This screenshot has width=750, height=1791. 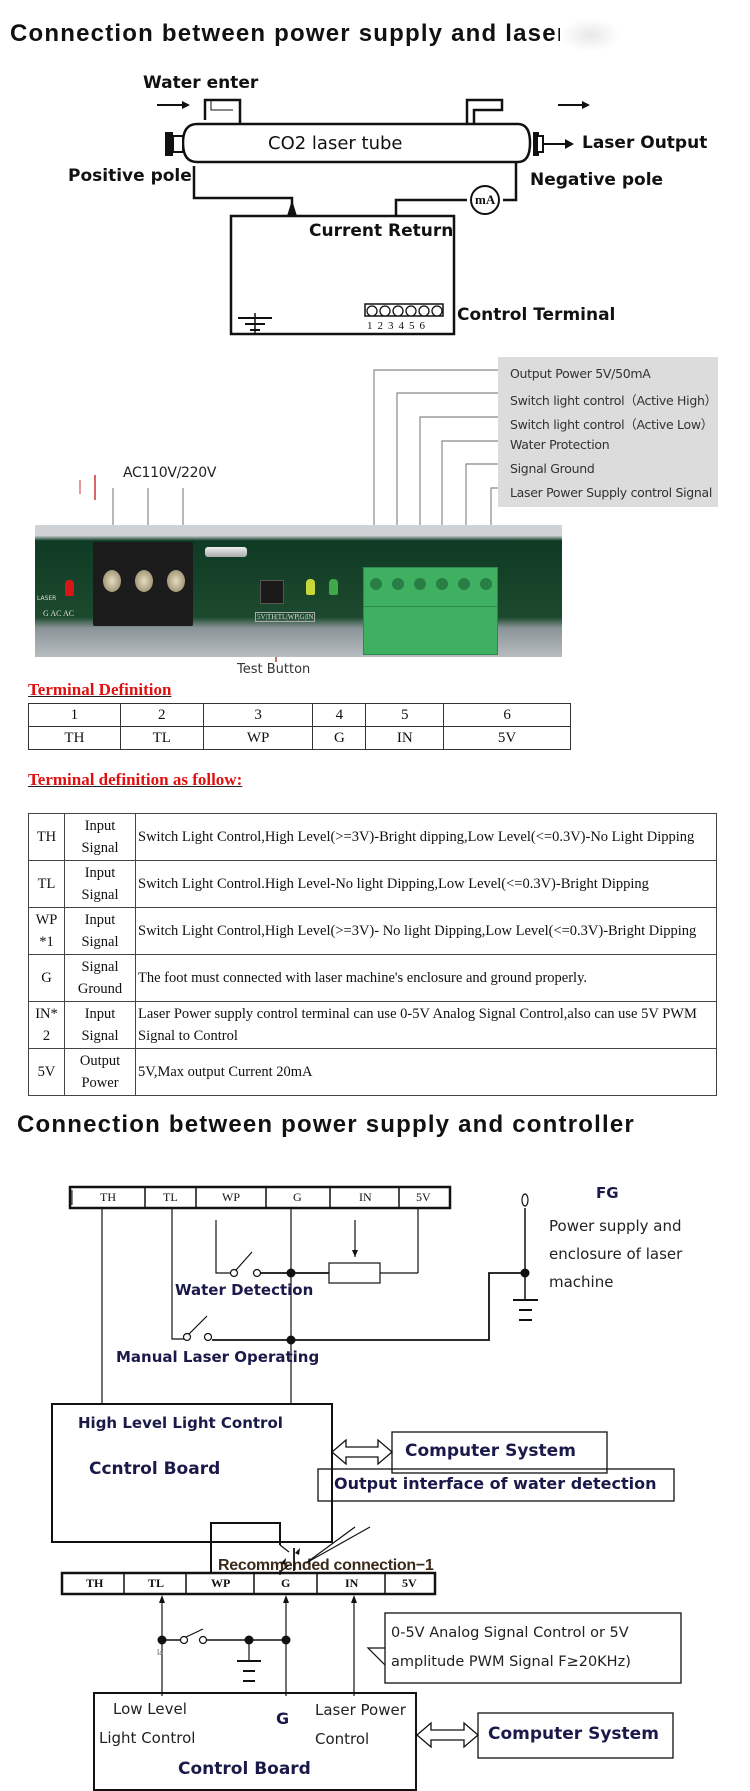 What do you see at coordinates (95, 1583) in the screenshot?
I see `term-th-2: TH` at bounding box center [95, 1583].